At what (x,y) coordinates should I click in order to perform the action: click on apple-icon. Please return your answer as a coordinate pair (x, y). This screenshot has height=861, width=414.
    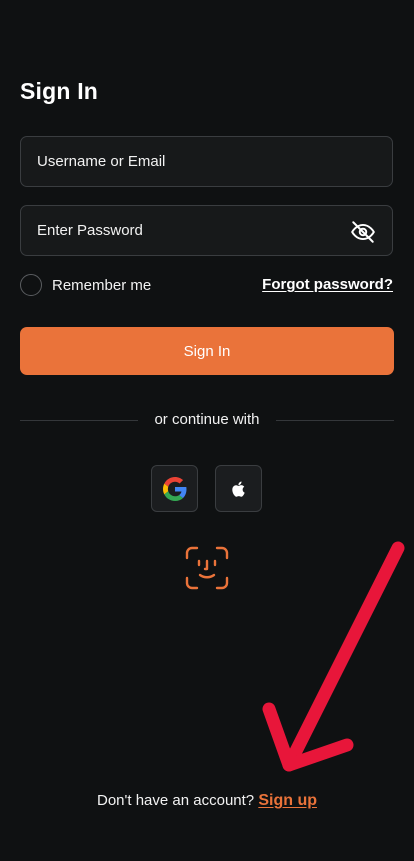
    Looking at the image, I should click on (238, 489).